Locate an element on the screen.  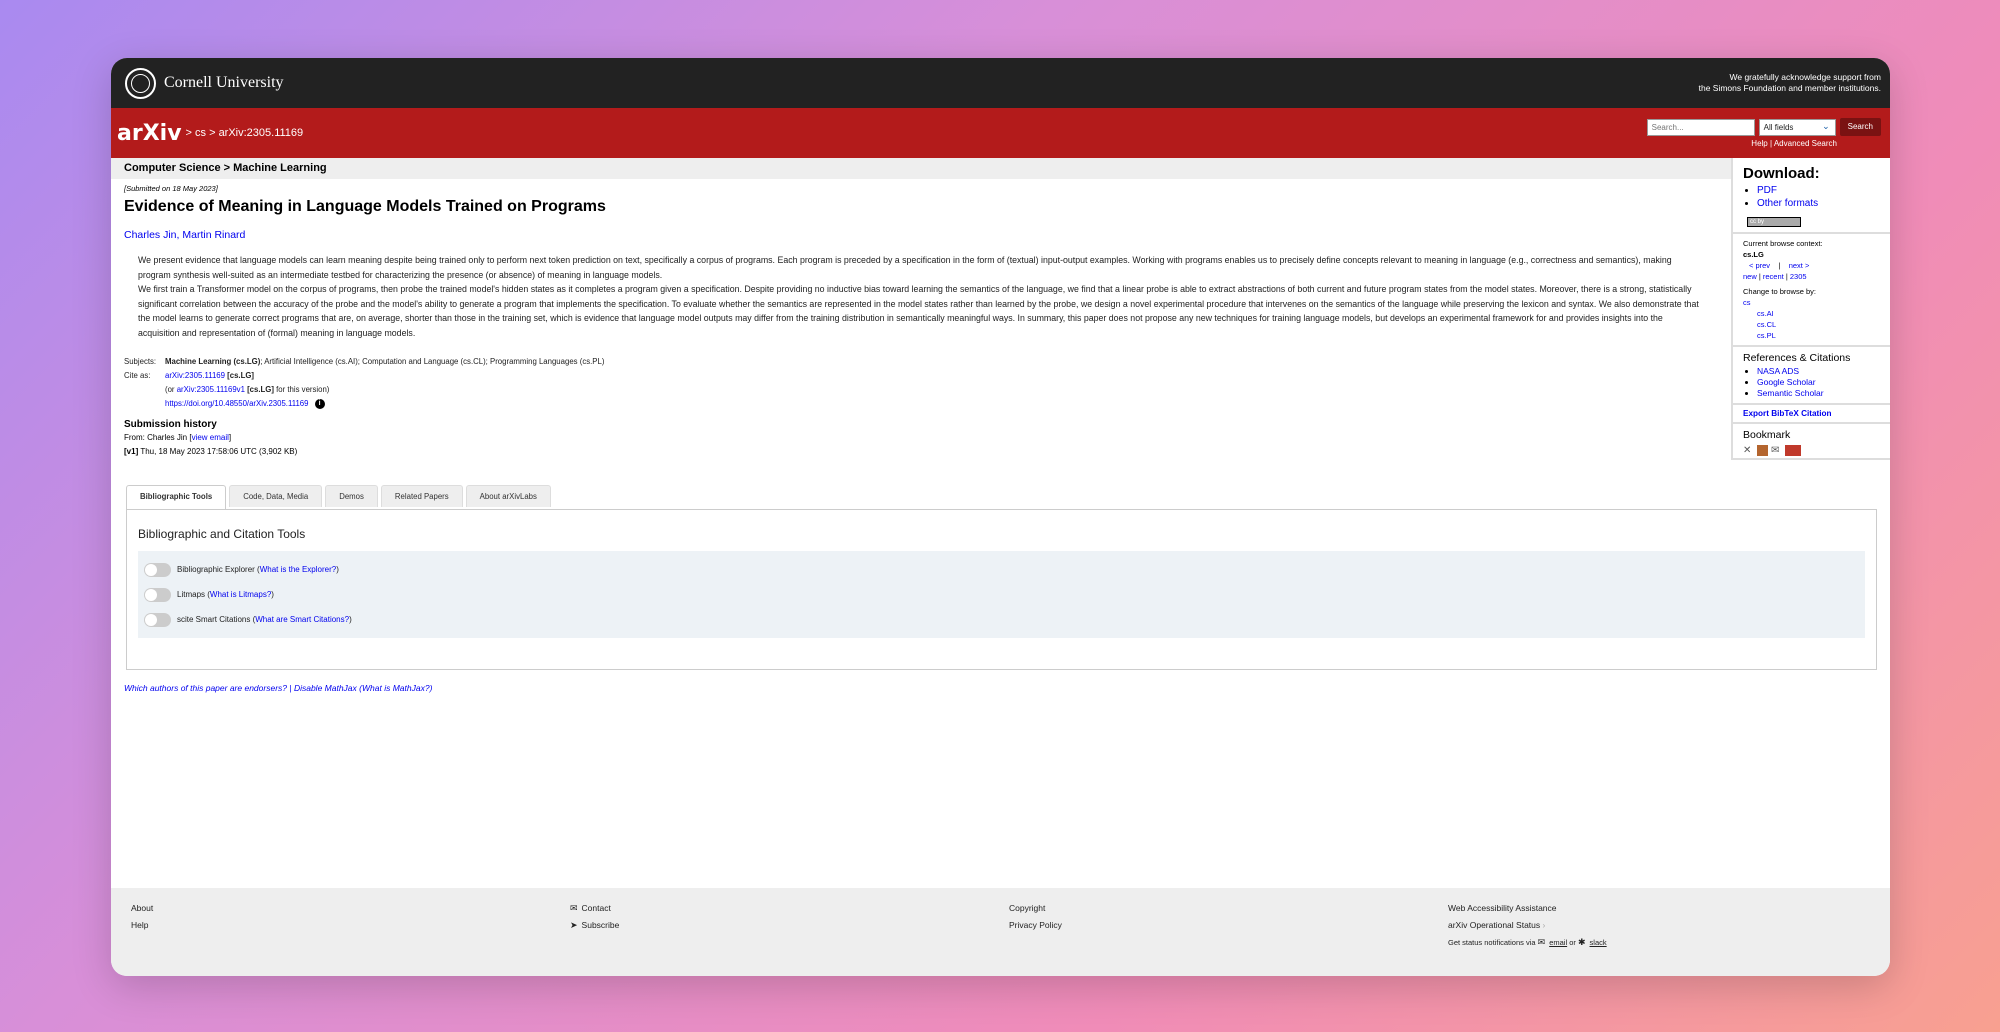
search-input is located at coordinates (1700, 127).